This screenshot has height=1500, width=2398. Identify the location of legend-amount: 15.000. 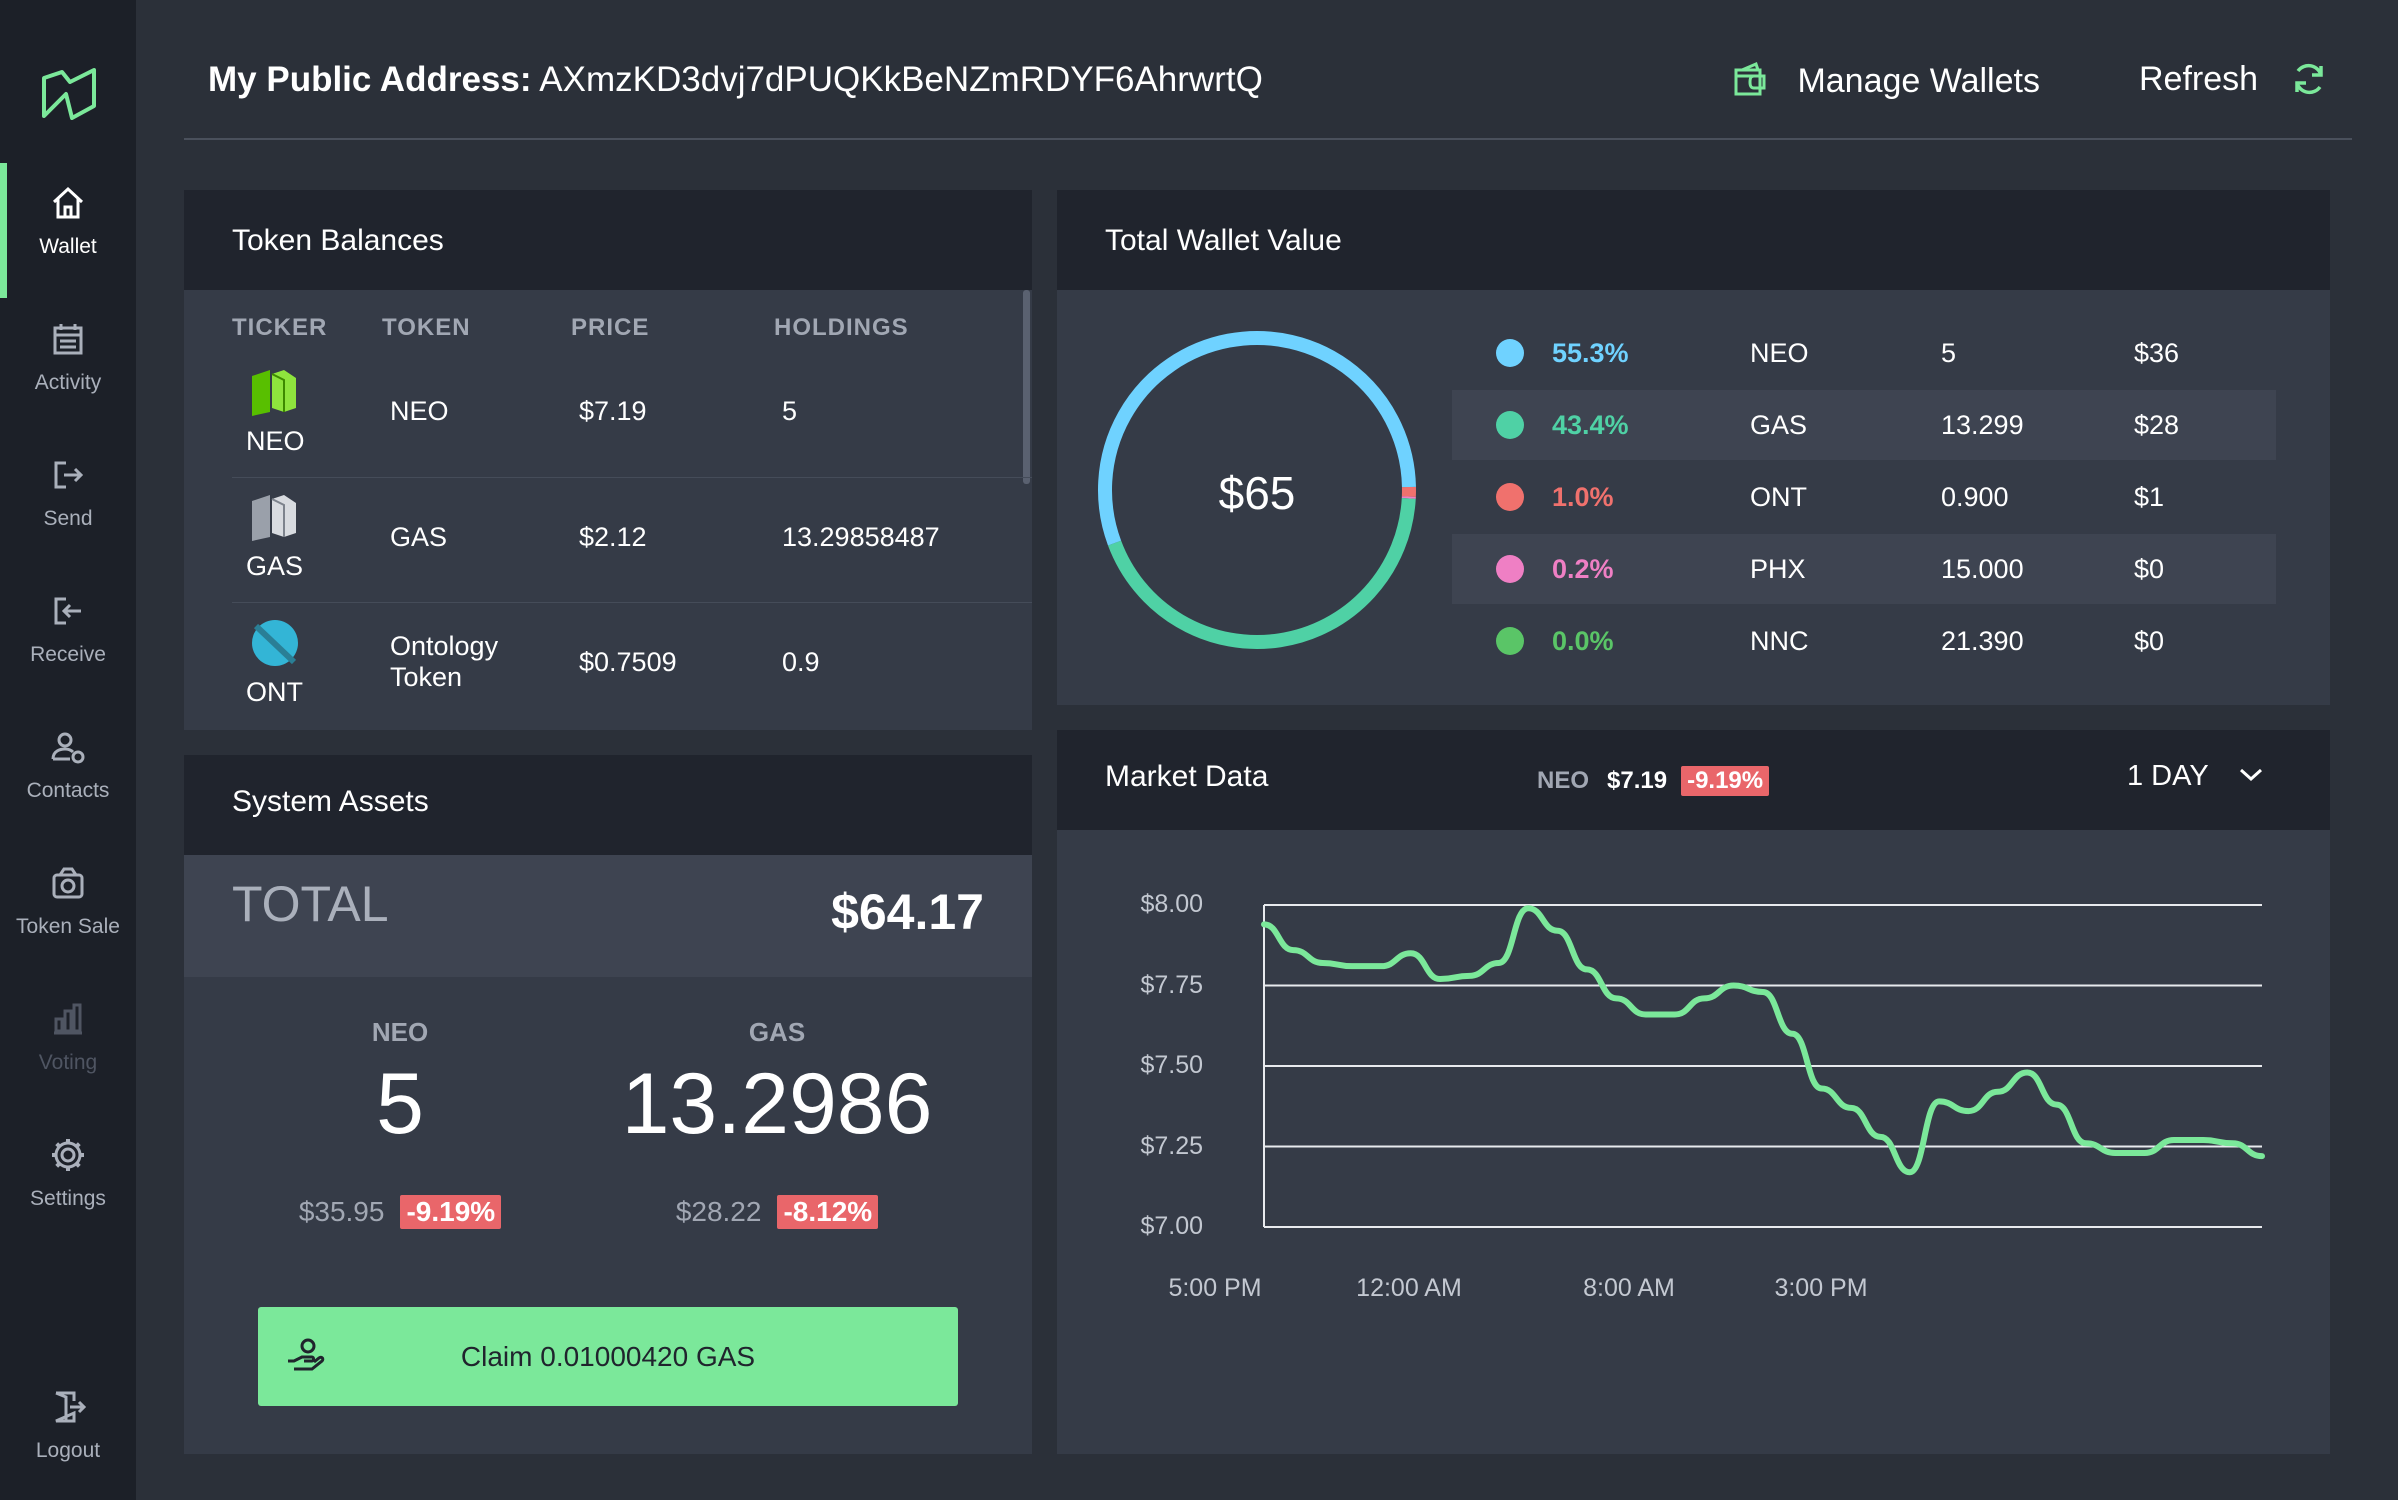
(1982, 569).